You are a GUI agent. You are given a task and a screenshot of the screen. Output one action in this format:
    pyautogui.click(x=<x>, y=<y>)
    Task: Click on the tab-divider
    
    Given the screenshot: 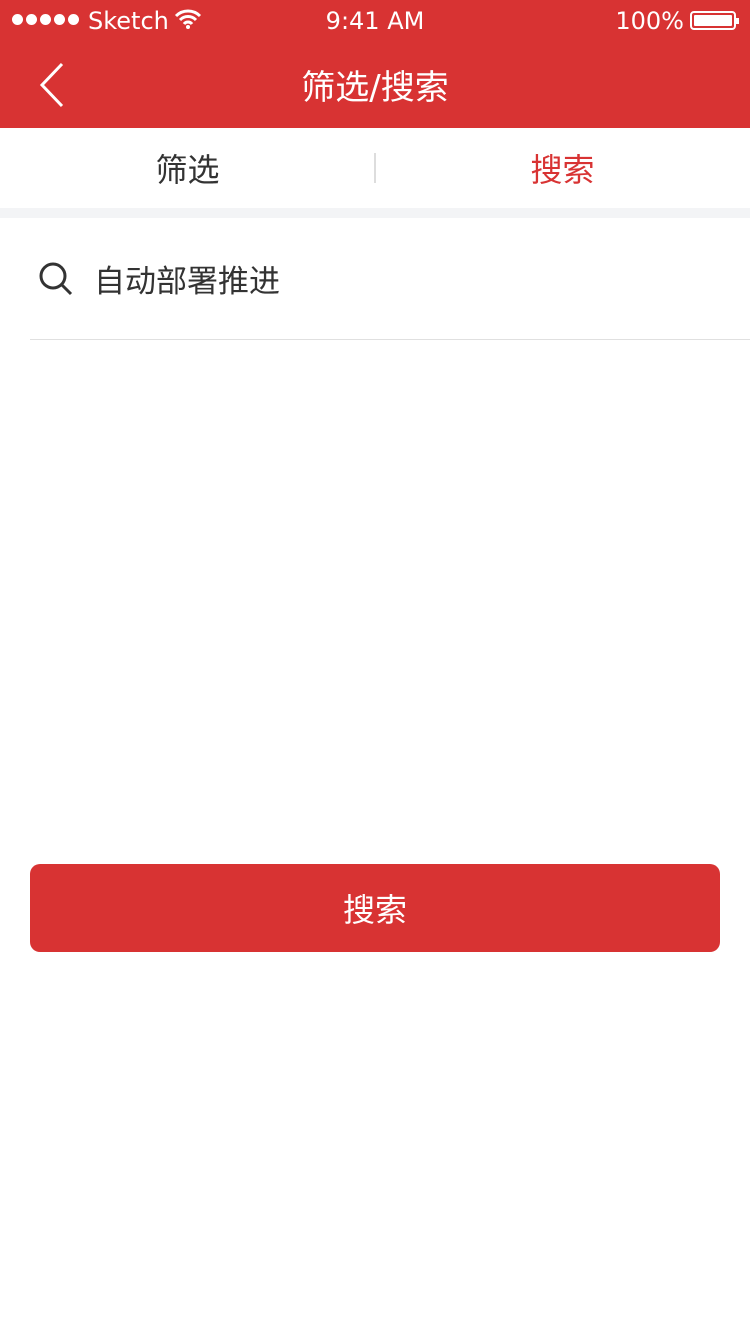 What is the action you would take?
    pyautogui.click(x=375, y=168)
    